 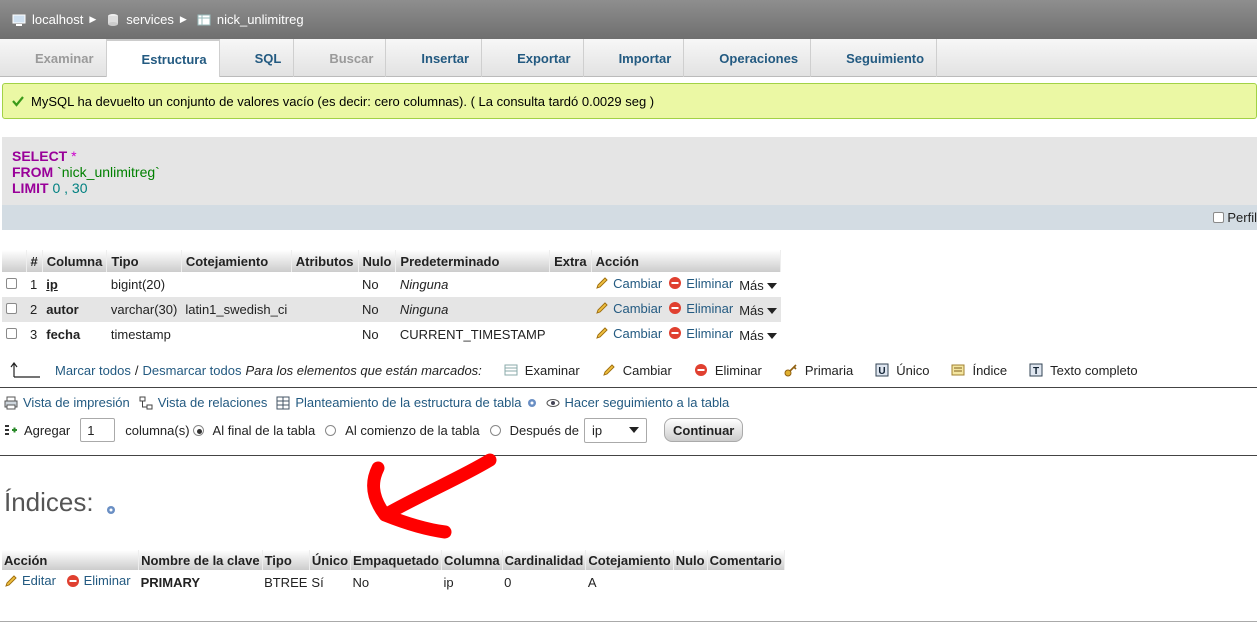 I want to click on delete-index-button: Eliminar, so click(x=98, y=580).